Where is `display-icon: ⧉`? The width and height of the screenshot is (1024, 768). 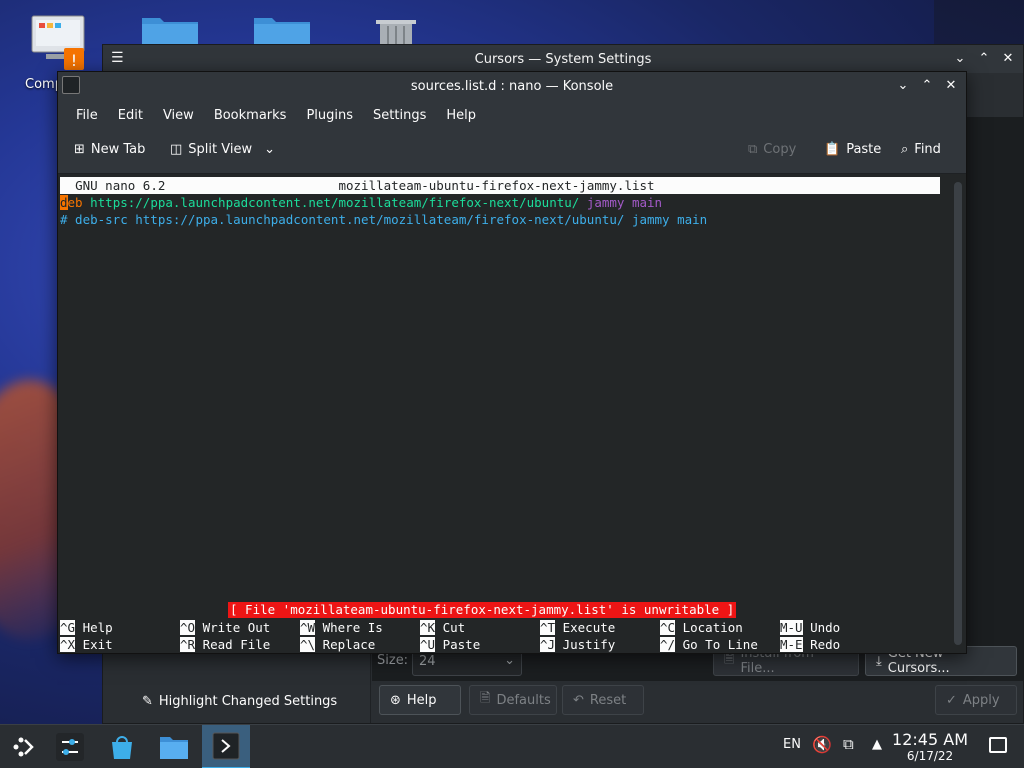 display-icon: ⧉ is located at coordinates (848, 744).